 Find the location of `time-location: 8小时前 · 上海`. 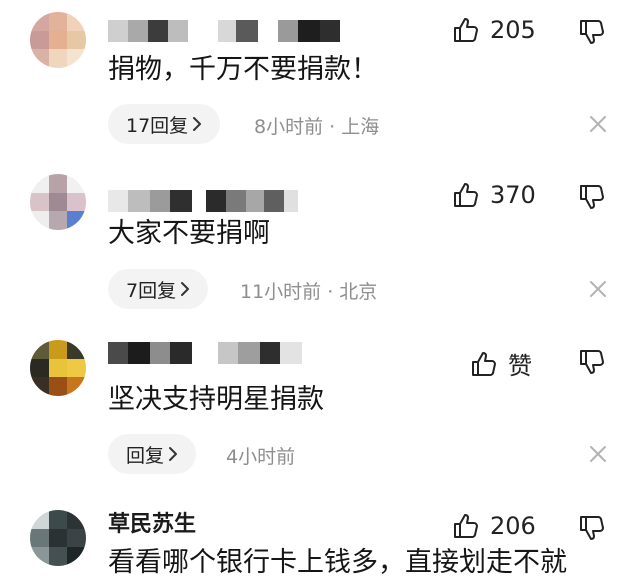

time-location: 8小时前 · 上海 is located at coordinates (317, 127).